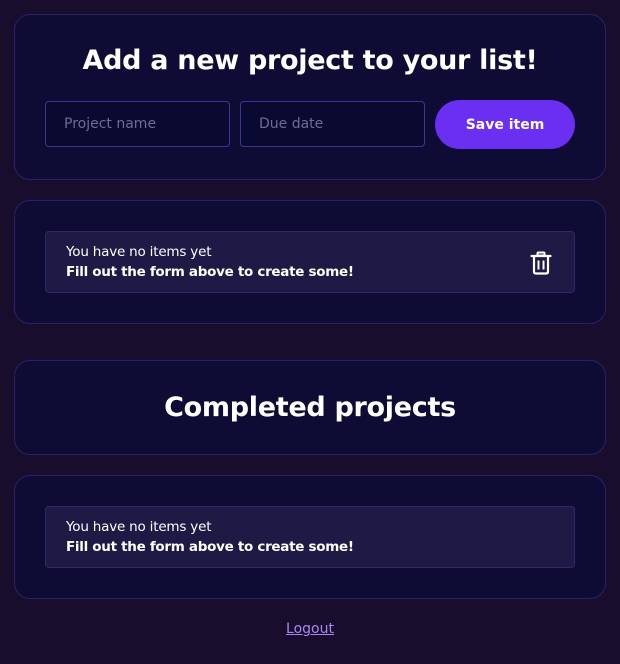 The image size is (620, 664). What do you see at coordinates (505, 124) in the screenshot?
I see `save-item-button: Save item` at bounding box center [505, 124].